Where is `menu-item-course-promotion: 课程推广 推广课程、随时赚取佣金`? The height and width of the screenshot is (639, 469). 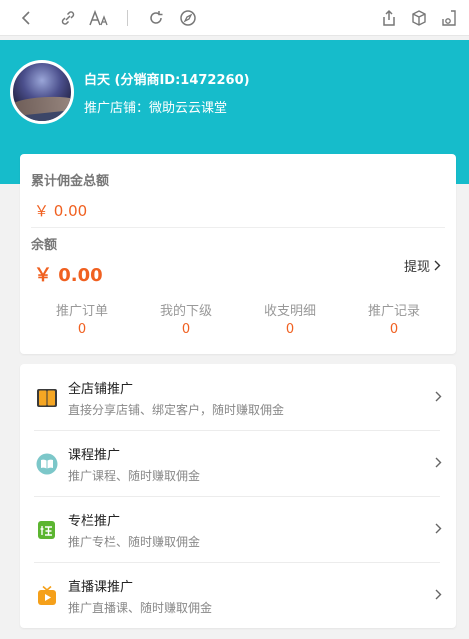 menu-item-course-promotion: 课程推广 推广课程、随时赚取佣金 is located at coordinates (238, 463).